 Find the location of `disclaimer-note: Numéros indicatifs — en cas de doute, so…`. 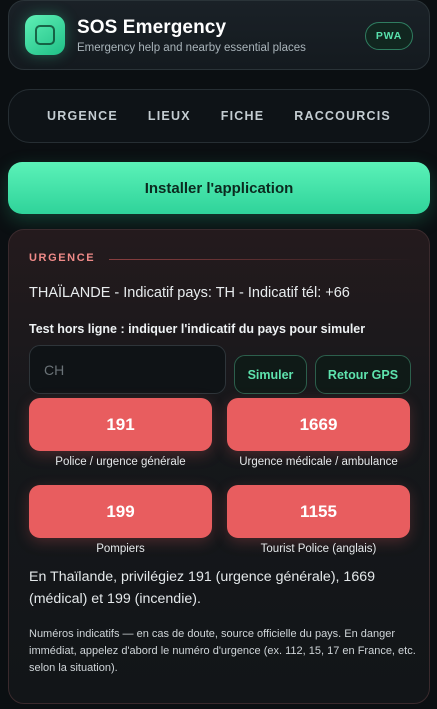

disclaimer-note: Numéros indicatifs — en cas de doute, so… is located at coordinates (222, 651).